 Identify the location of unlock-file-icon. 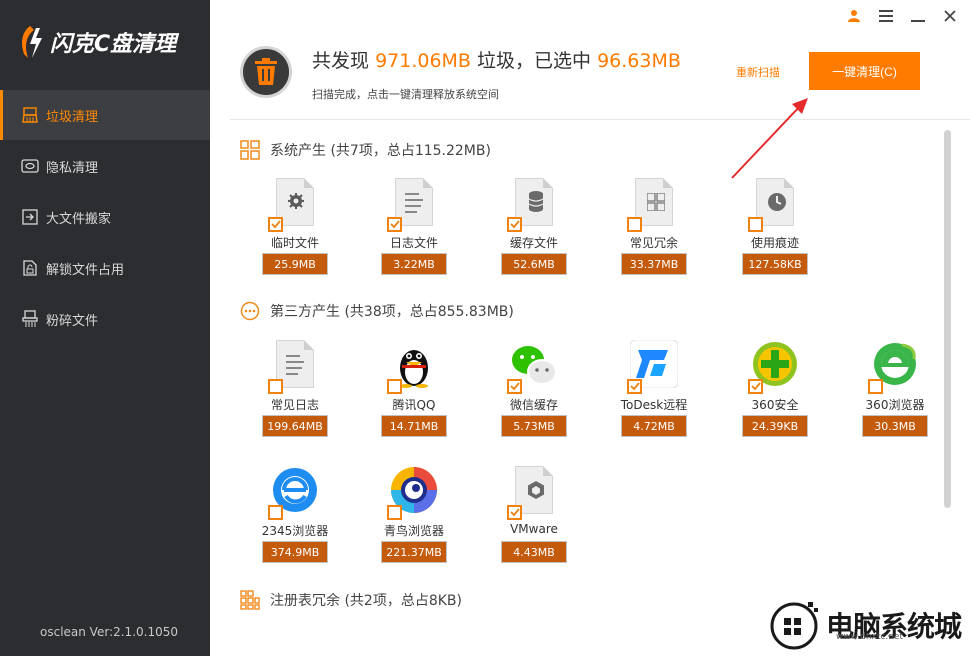
(30, 268).